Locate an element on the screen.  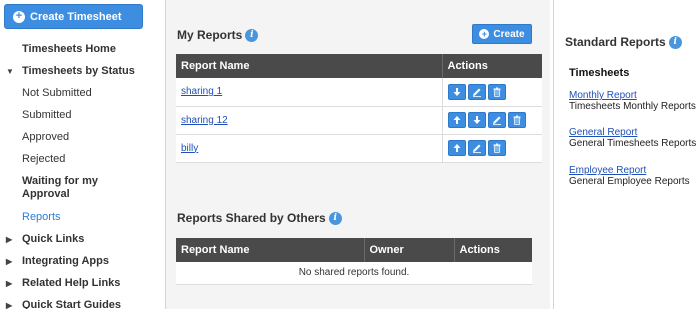
create-timesheet-label: Create Timesheet is located at coordinates (76, 16).